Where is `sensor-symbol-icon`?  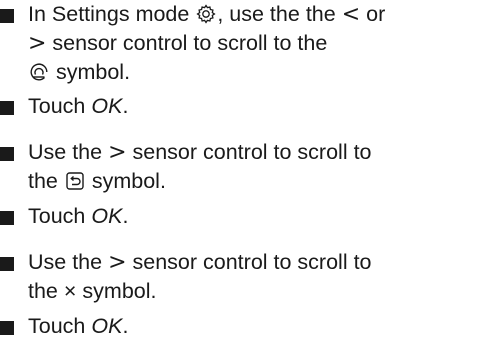 sensor-symbol-icon is located at coordinates (39, 72).